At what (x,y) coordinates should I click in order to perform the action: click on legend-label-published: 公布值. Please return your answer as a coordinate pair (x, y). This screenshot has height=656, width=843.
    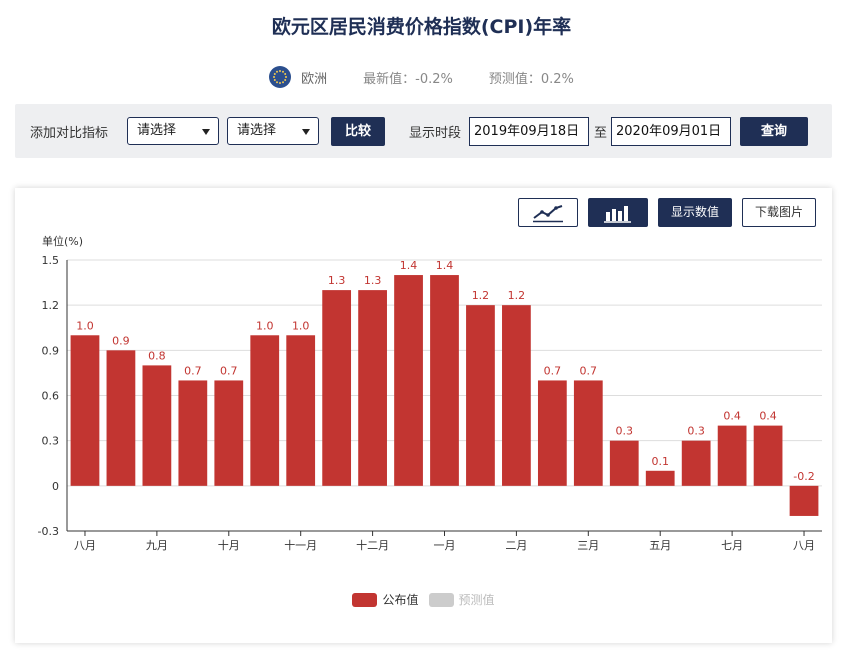
    Looking at the image, I should click on (400, 600).